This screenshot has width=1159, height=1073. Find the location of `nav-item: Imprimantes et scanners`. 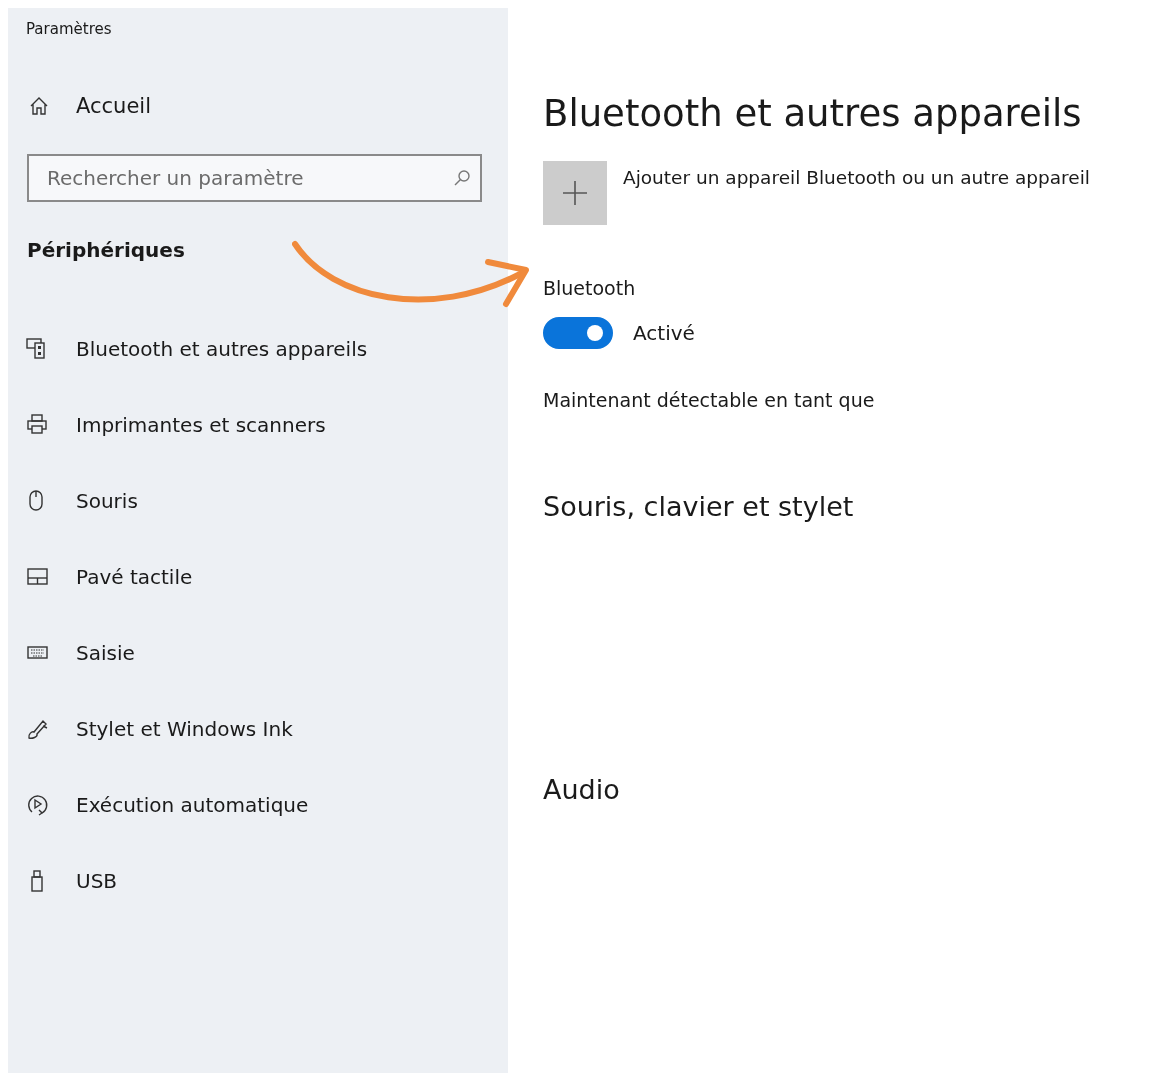

nav-item: Imprimantes et scanners is located at coordinates (254, 425).